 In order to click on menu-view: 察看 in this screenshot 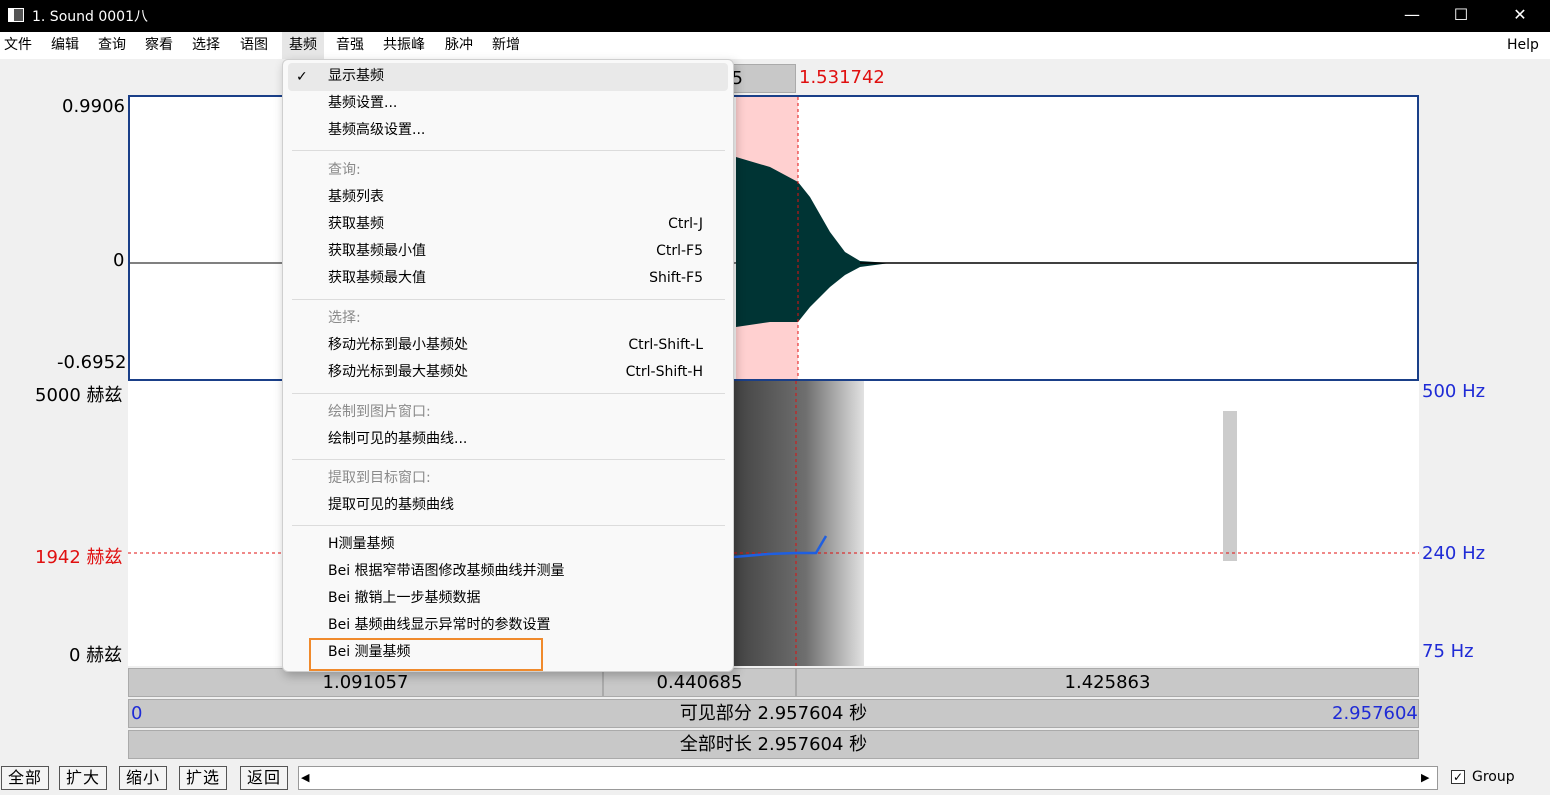, I will do `click(159, 45)`.